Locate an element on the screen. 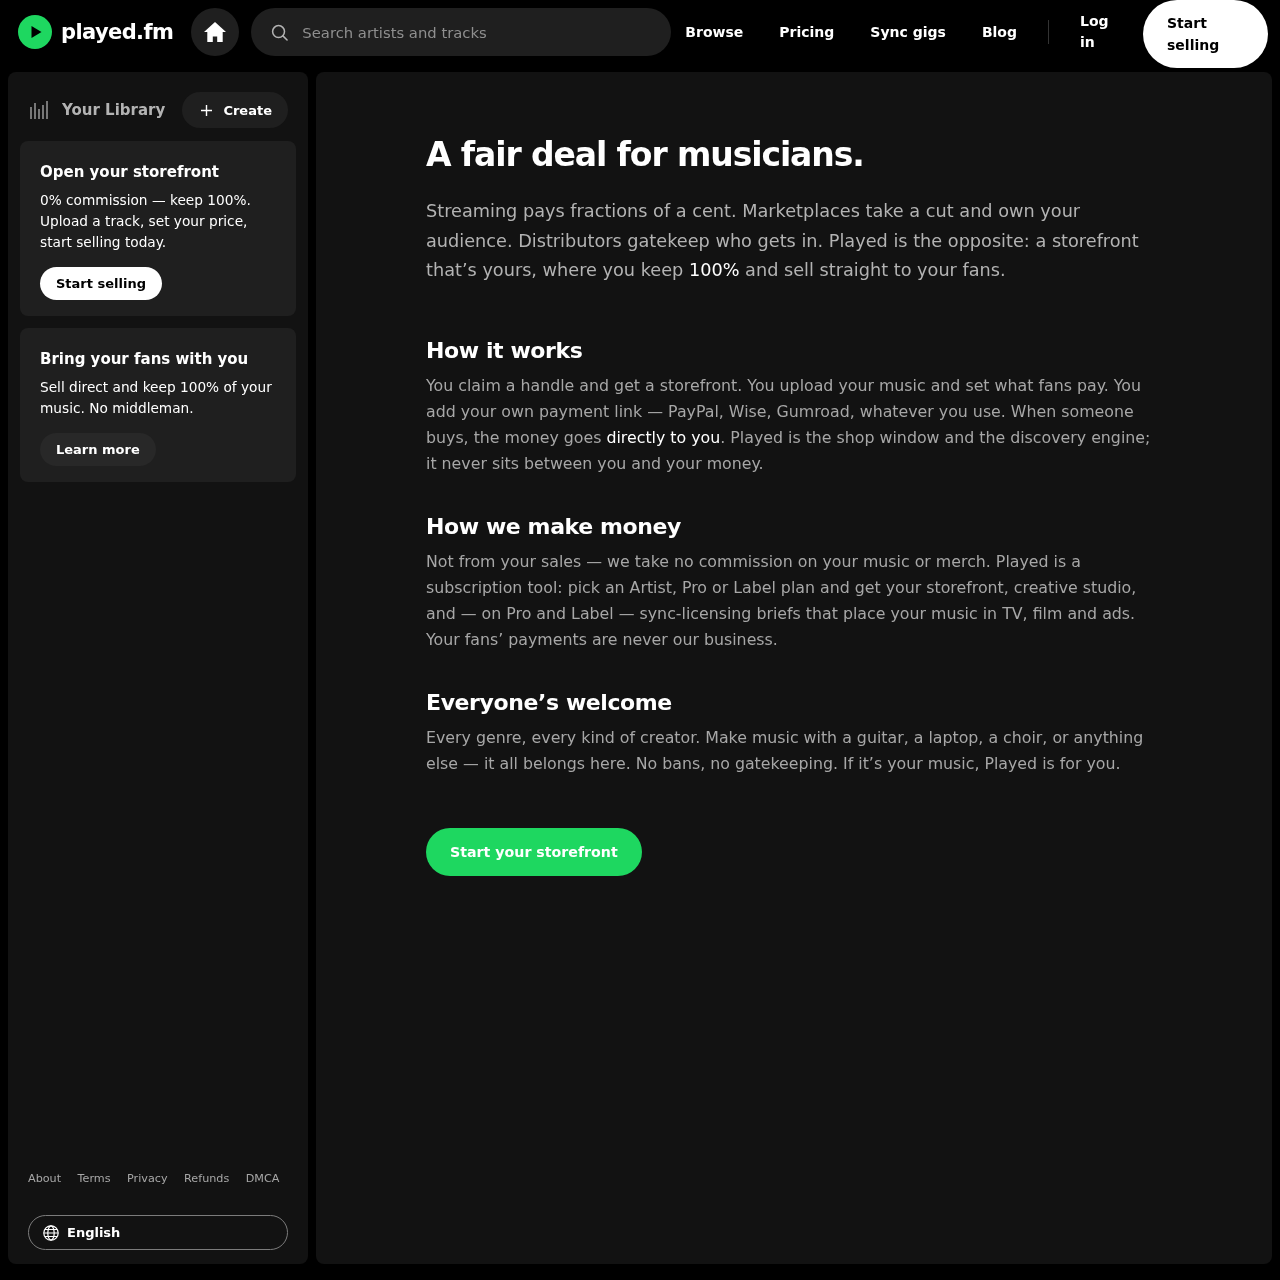 The height and width of the screenshot is (1280, 1280). section-heading: Everyone’s welcome is located at coordinates (549, 702).